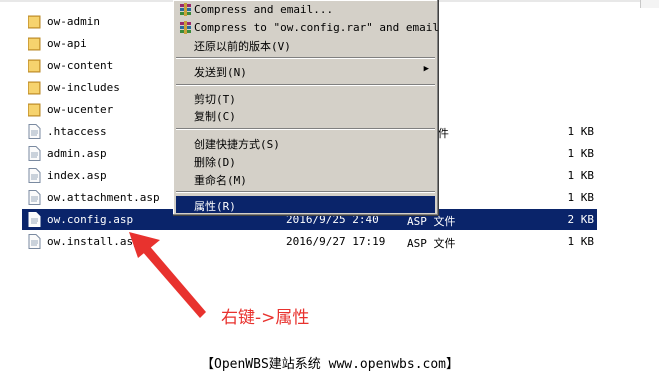 This screenshot has height=379, width=659. What do you see at coordinates (83, 87) in the screenshot?
I see `file-name: ow-includes` at bounding box center [83, 87].